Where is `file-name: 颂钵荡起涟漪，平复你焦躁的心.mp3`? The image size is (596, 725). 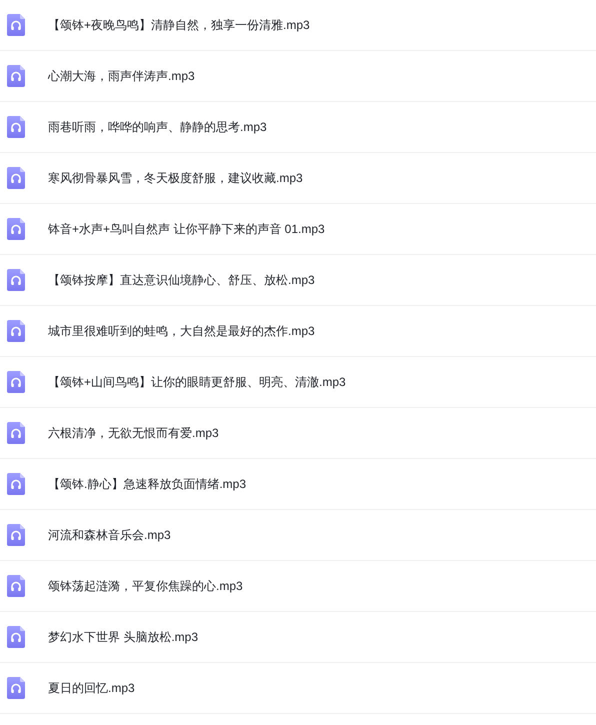
file-name: 颂钵荡起涟漪，平复你焦躁的心.mp3 is located at coordinates (145, 586).